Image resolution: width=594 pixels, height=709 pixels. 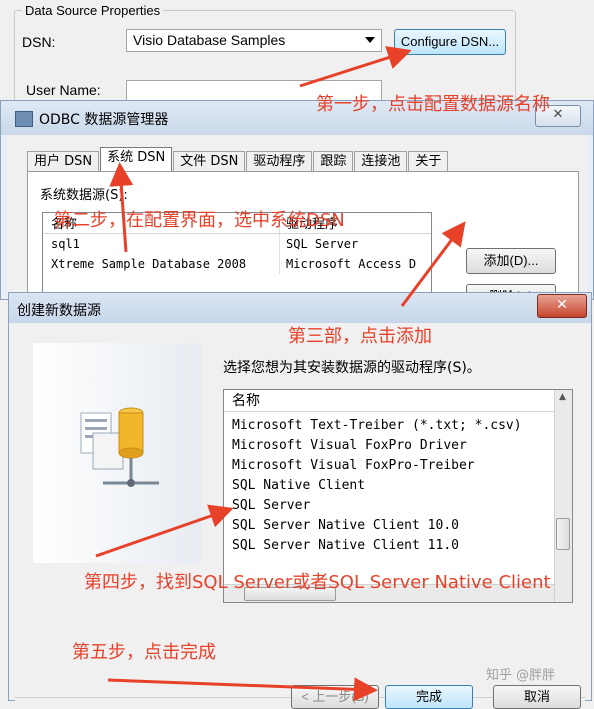 I want to click on tab-drivers: 驱动程序, so click(x=279, y=161).